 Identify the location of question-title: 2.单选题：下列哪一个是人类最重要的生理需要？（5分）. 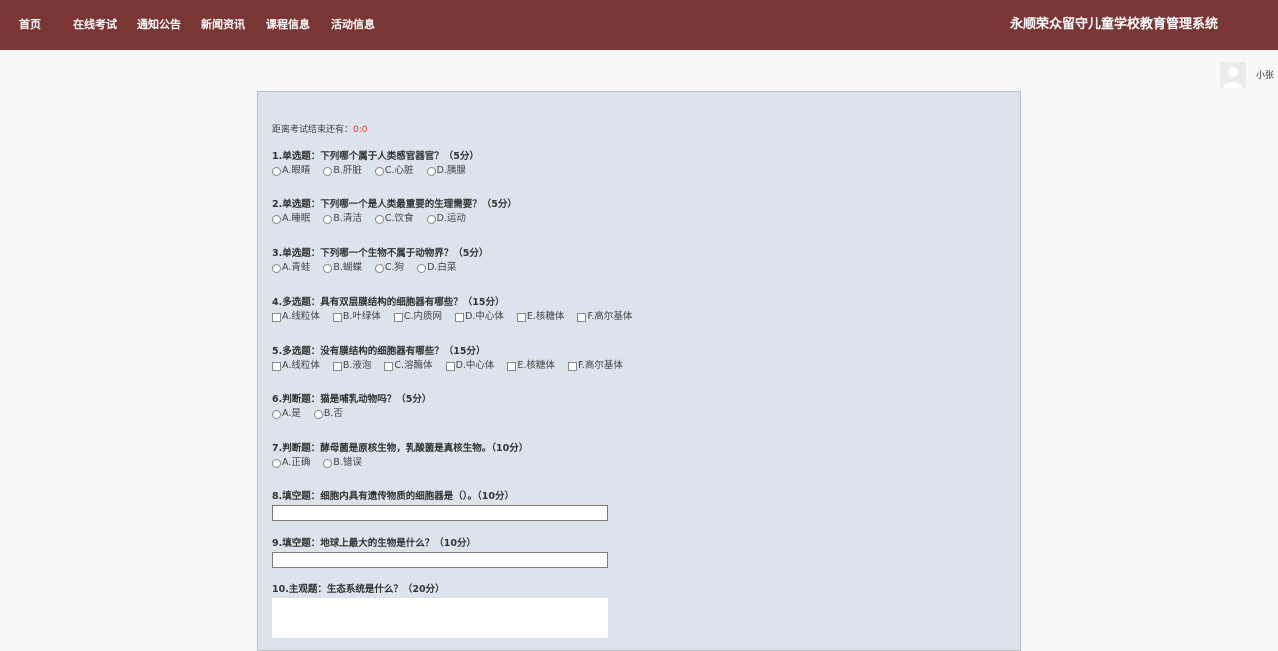
(394, 204).